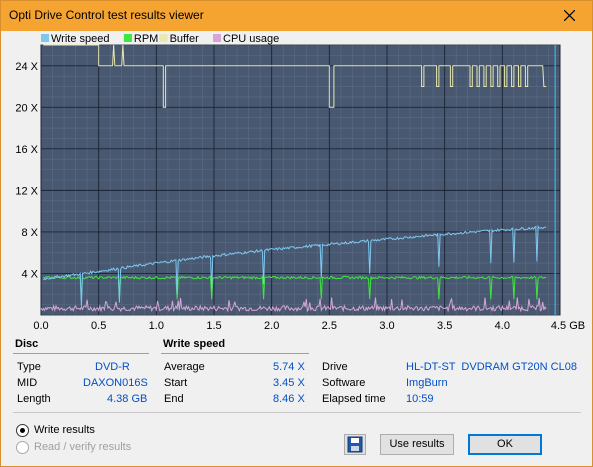  I want to click on elapsed-time-label: Elapsed time, so click(354, 399).